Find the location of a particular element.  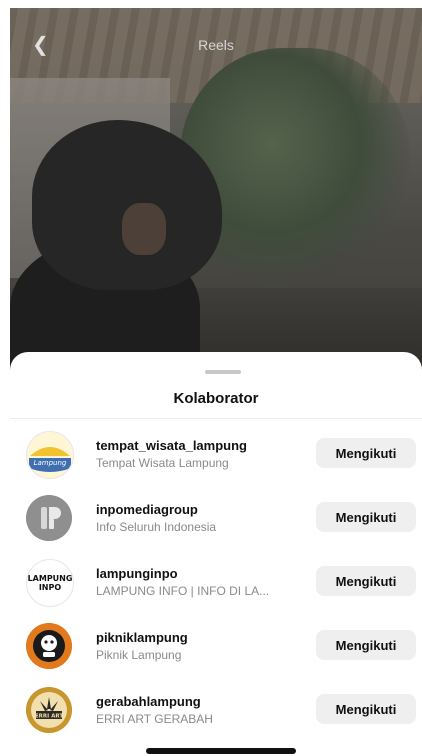

landscape-logo-icon: Lampung is located at coordinates (50, 455).